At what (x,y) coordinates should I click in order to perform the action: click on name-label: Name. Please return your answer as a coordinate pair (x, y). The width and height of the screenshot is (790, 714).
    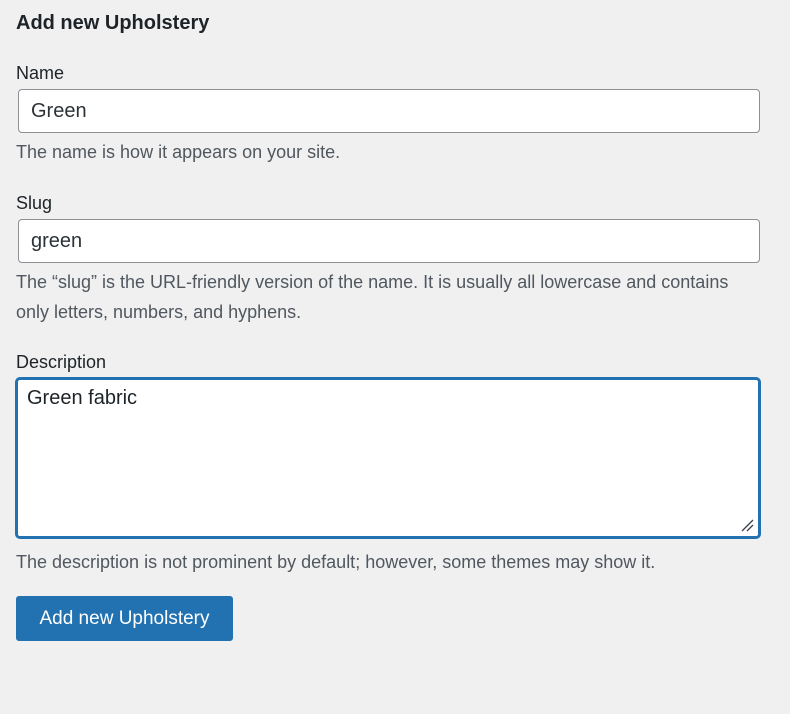
    Looking at the image, I should click on (40, 73).